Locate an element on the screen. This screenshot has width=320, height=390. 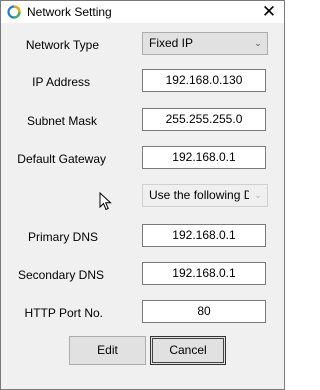
http-port-field: 80 is located at coordinates (204, 311).